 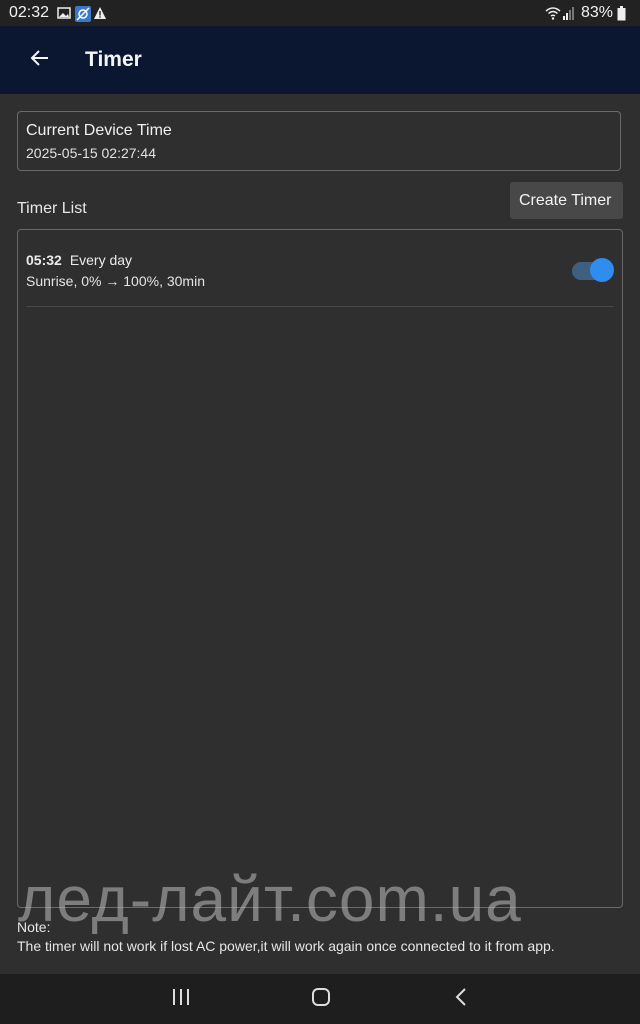 What do you see at coordinates (100, 13) in the screenshot?
I see `warning-icon` at bounding box center [100, 13].